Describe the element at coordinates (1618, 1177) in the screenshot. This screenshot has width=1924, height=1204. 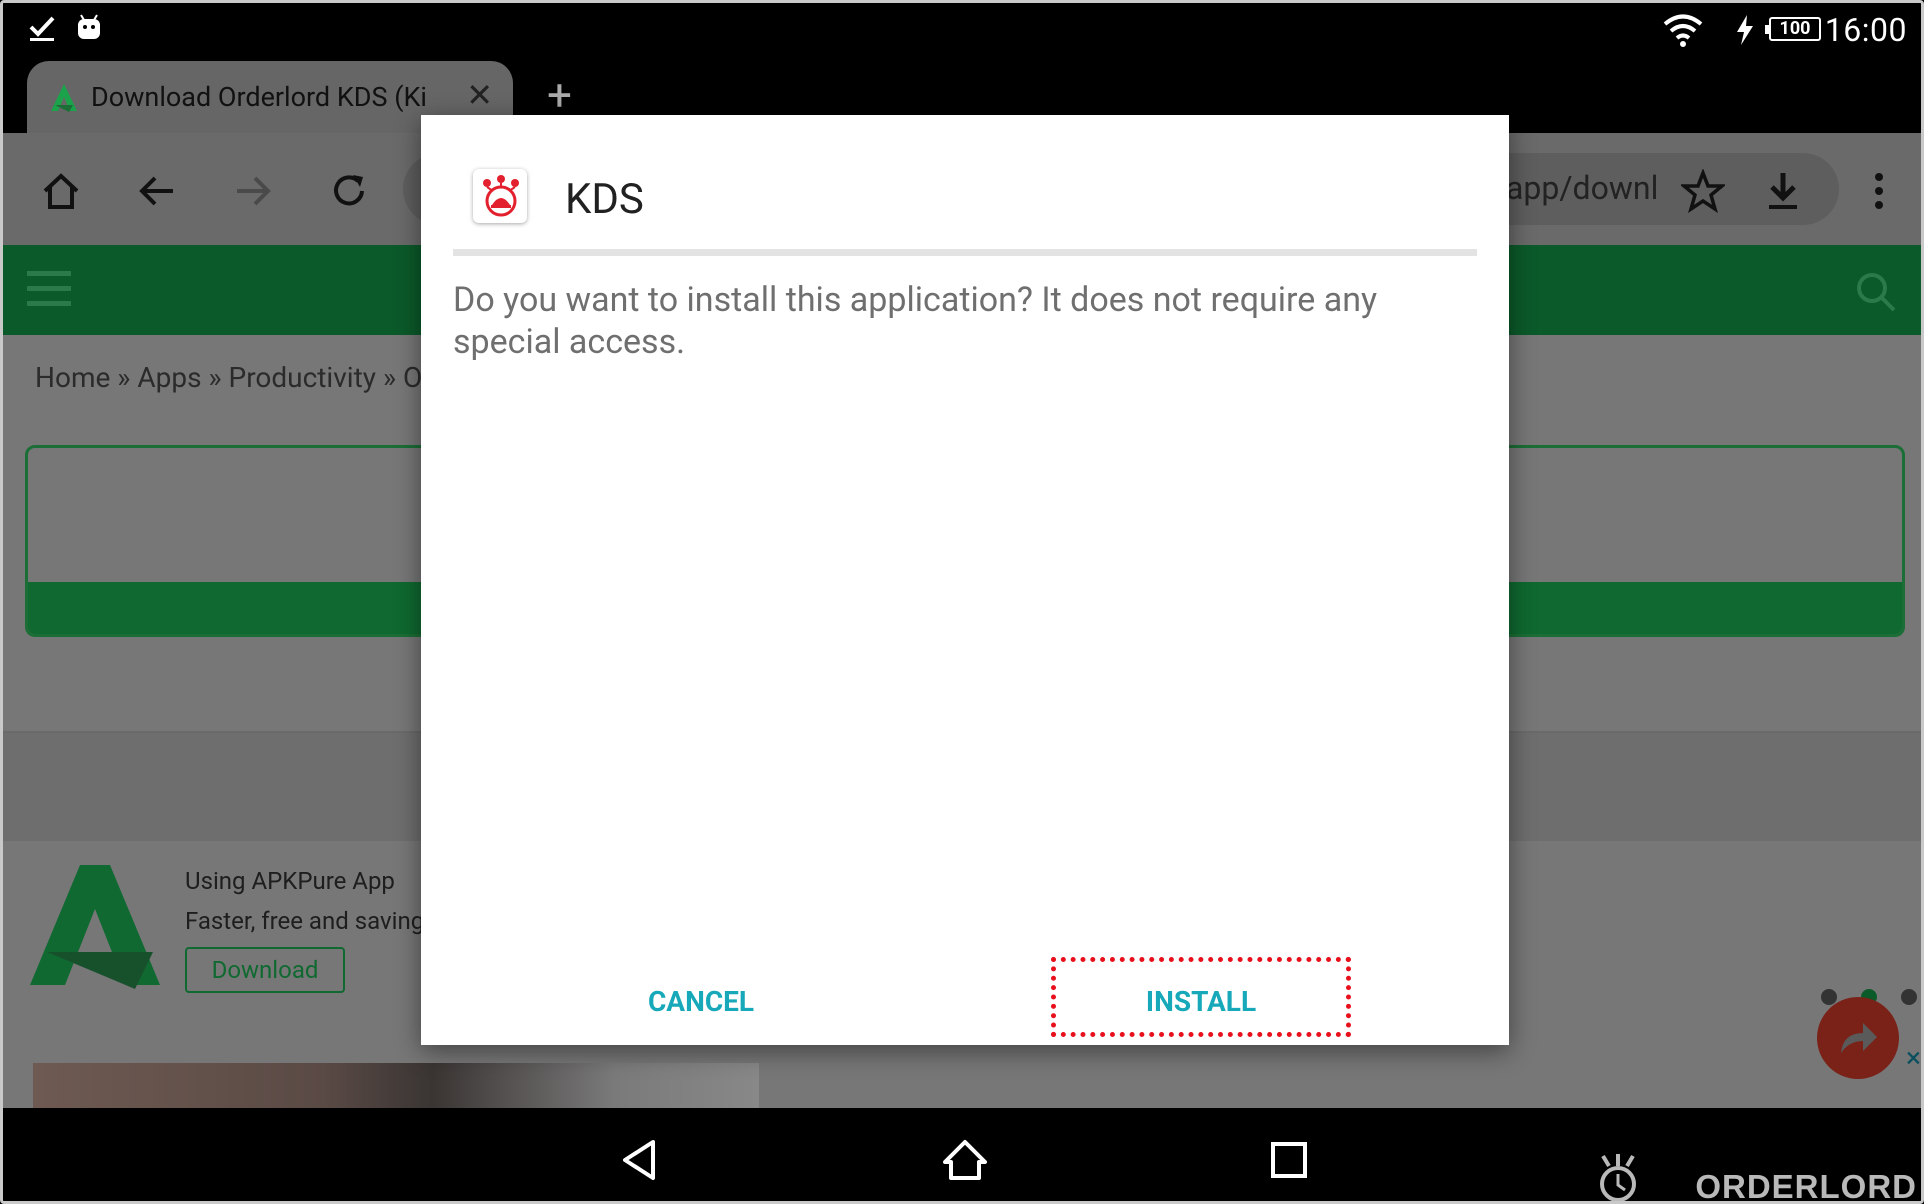
I see `orderlord-watermark-icon` at that location.